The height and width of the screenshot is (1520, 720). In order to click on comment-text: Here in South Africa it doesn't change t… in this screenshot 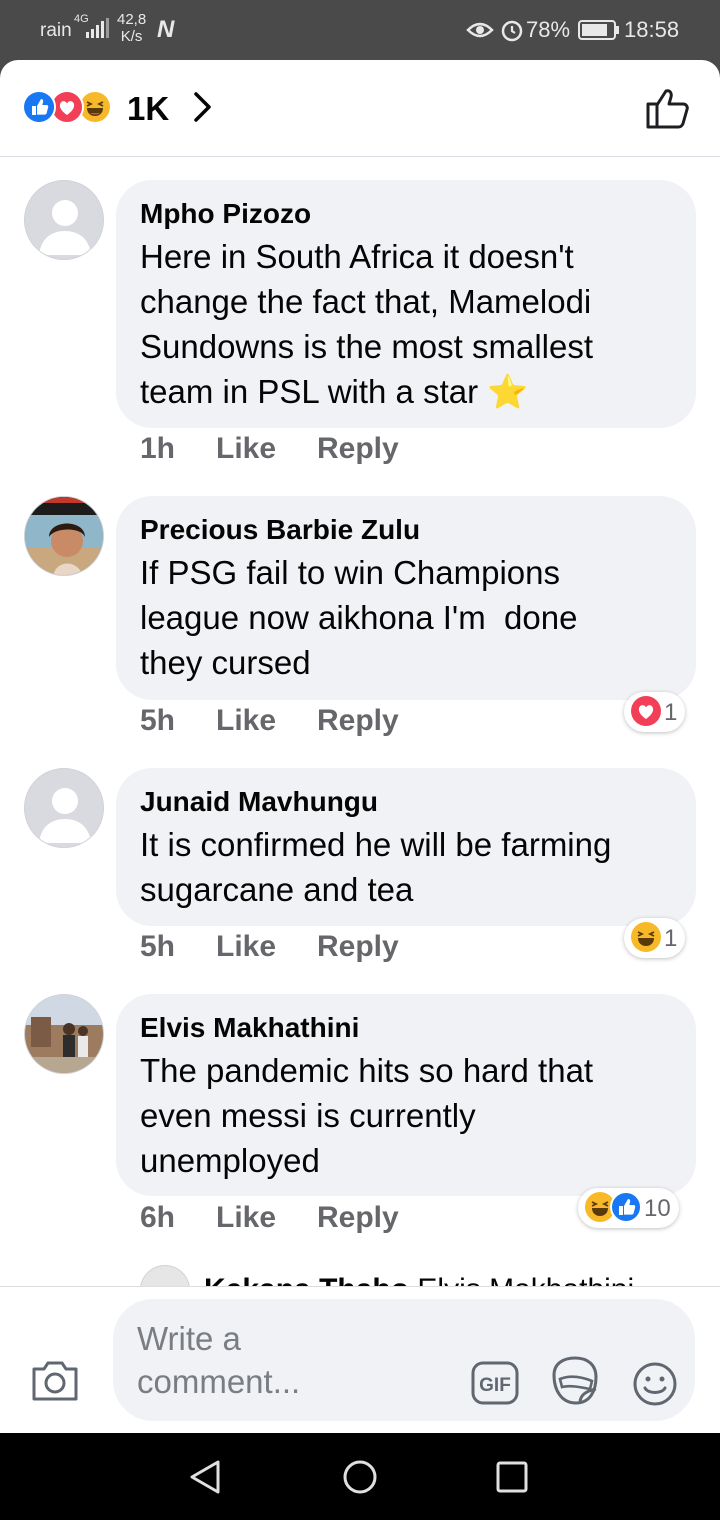, I will do `click(406, 324)`.